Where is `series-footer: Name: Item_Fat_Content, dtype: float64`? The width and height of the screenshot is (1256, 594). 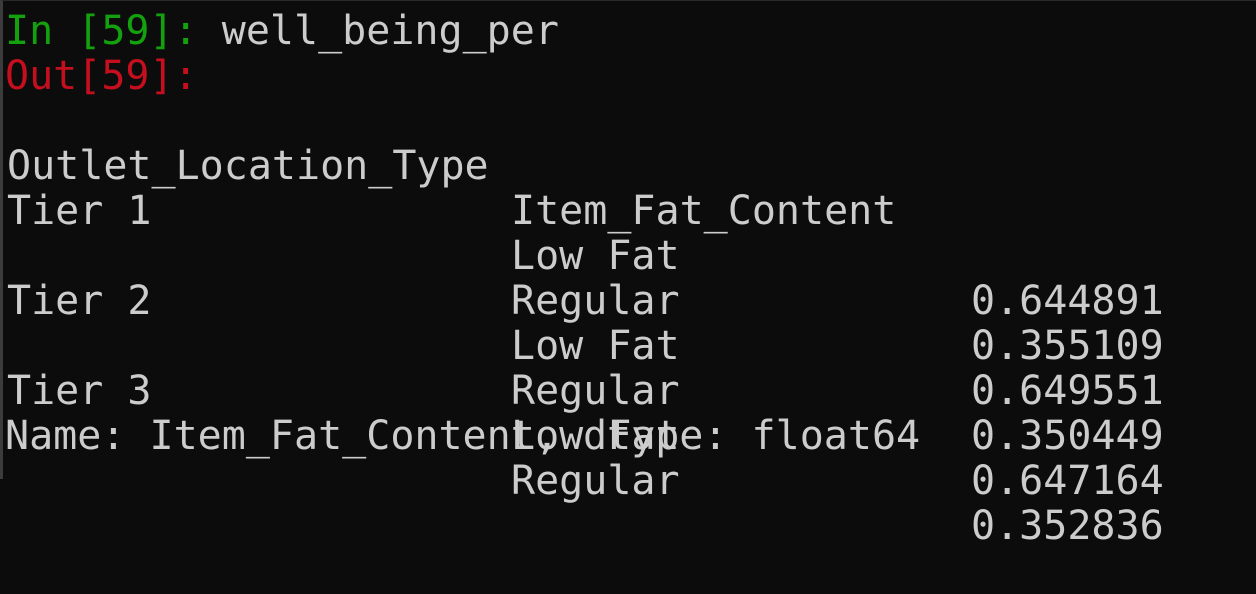
series-footer: Name: Item_Fat_Content, dtype: float64 is located at coordinates (463, 436).